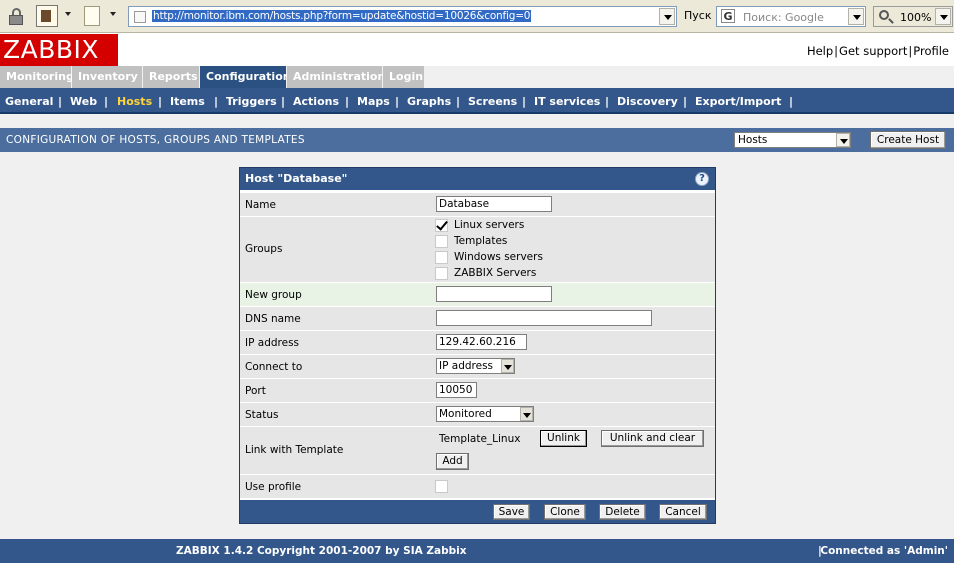  I want to click on unlink-and-clear-button: Unlink and clear, so click(652, 438).